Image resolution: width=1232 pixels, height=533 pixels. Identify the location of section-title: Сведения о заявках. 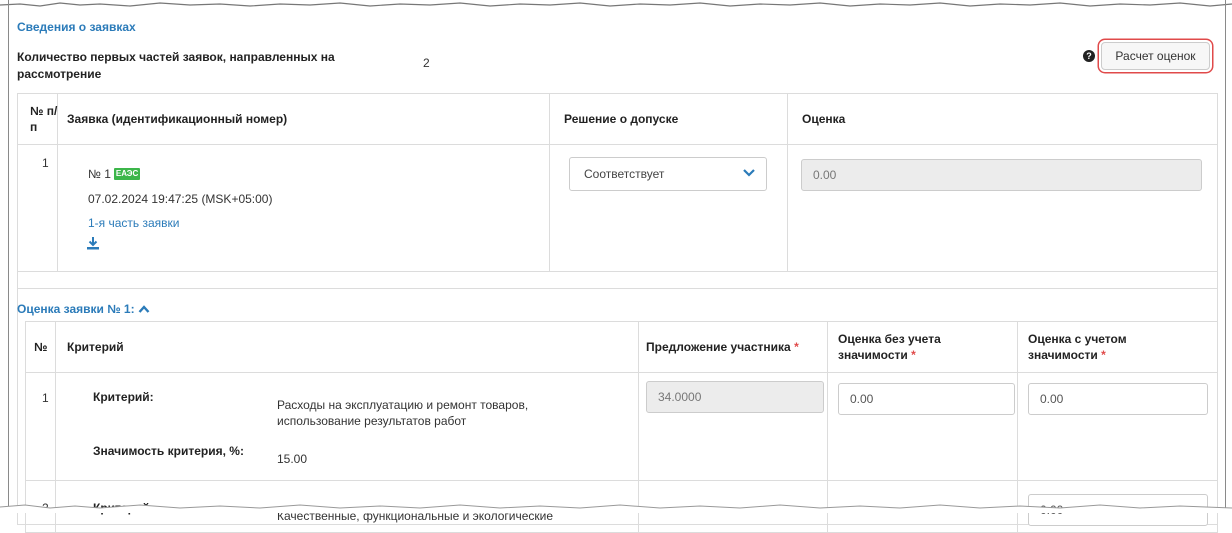
(76, 27).